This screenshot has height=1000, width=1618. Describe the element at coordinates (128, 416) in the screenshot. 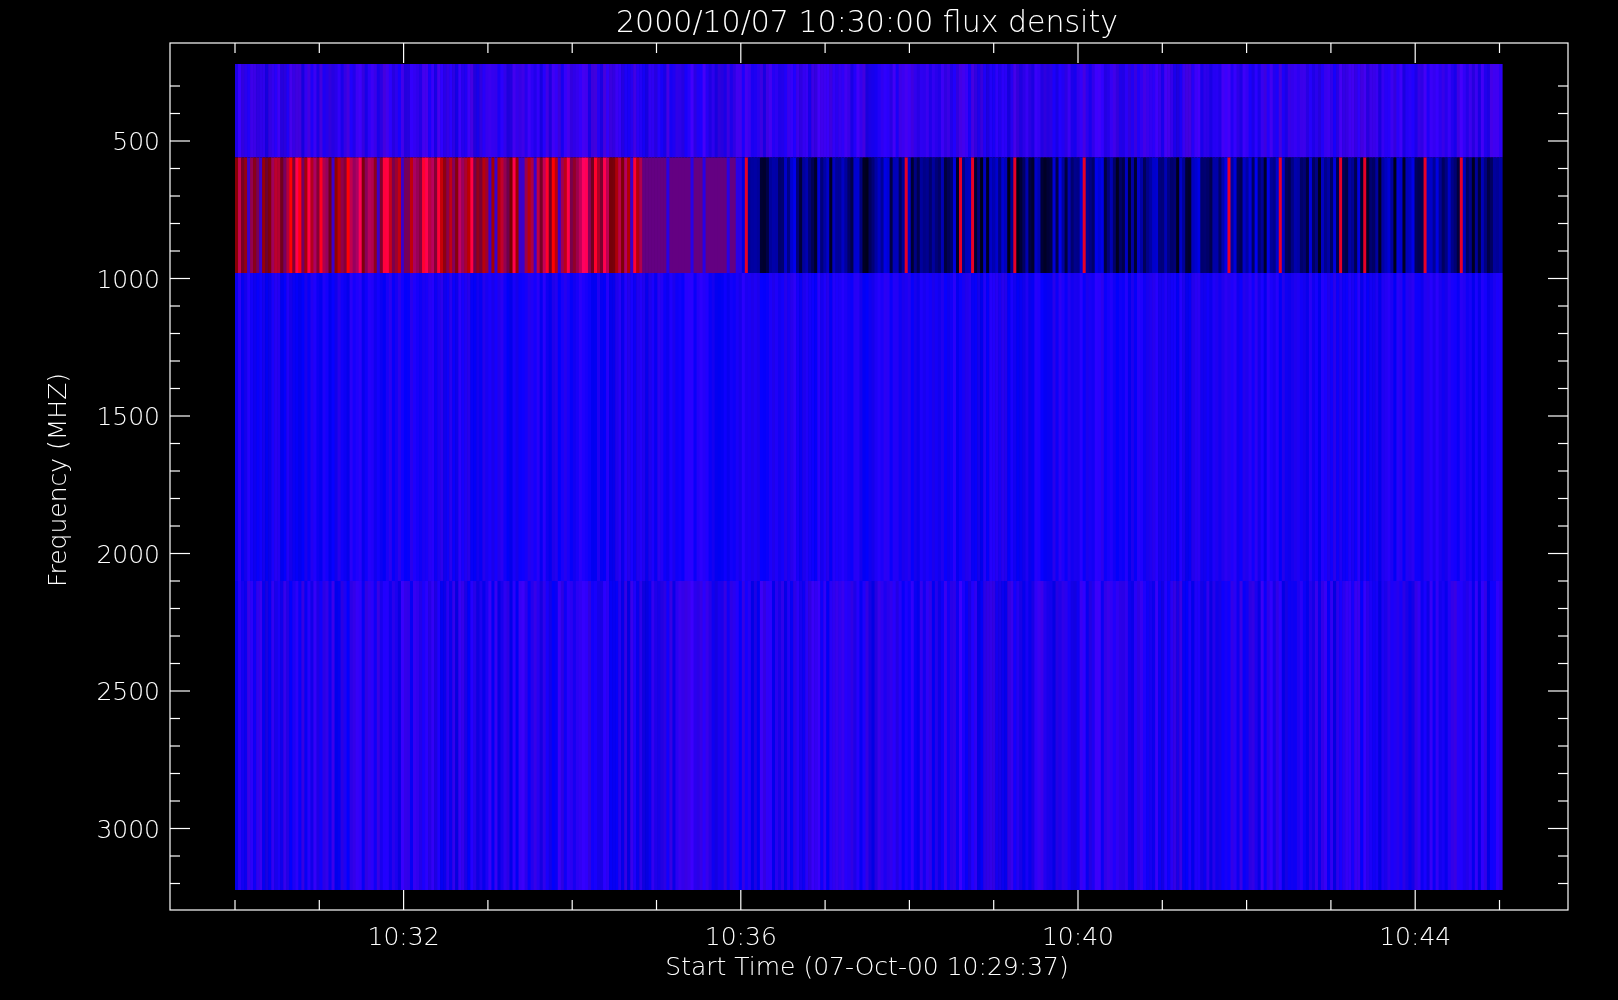

I see `tick-label: 1500` at that location.